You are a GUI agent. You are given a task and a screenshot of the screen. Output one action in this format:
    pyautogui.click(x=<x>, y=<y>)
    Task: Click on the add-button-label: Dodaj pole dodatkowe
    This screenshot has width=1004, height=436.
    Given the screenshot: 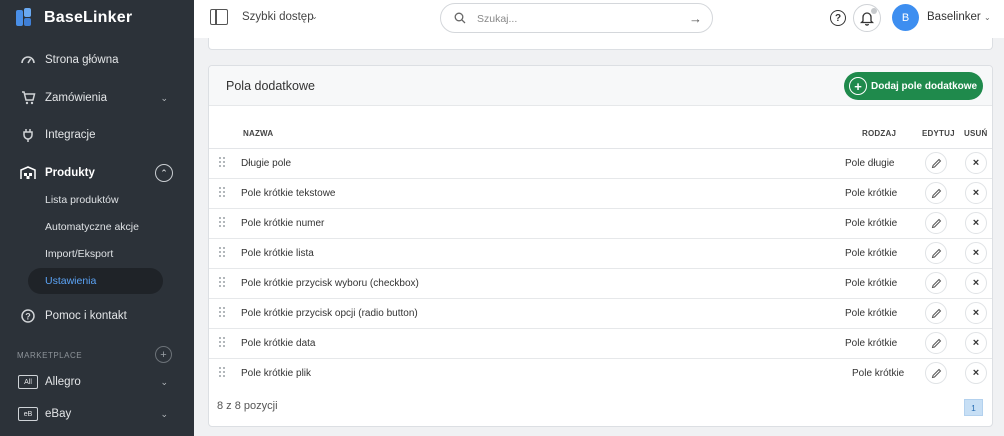 What is the action you would take?
    pyautogui.click(x=924, y=86)
    